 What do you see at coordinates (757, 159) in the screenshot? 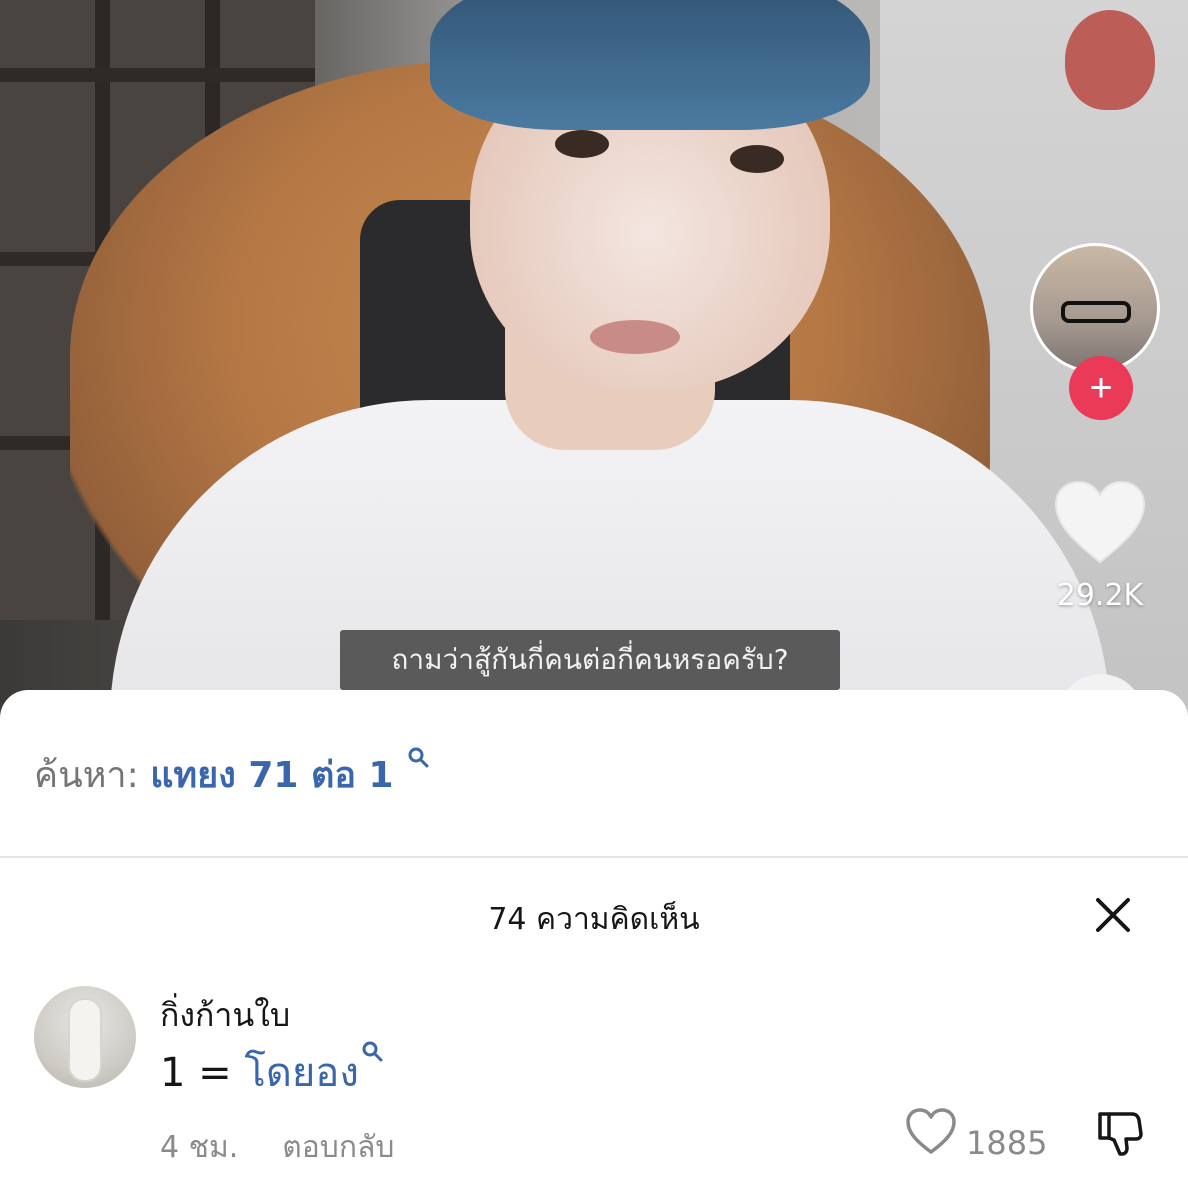
I see `person-eye-right` at bounding box center [757, 159].